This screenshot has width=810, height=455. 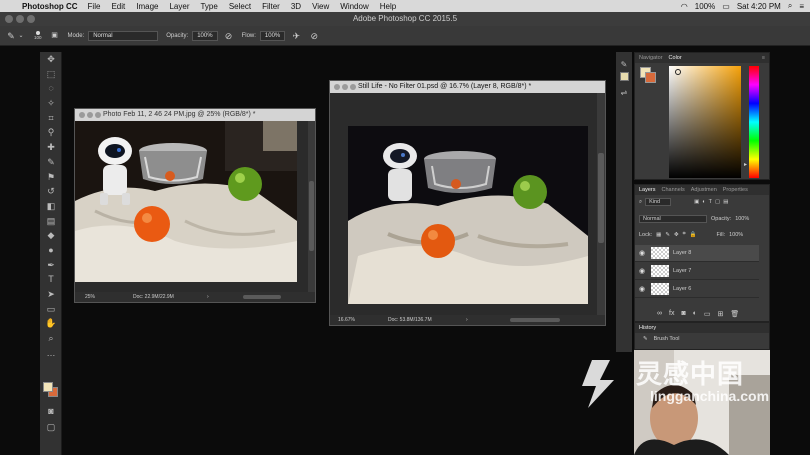 I want to click on minimize-window-button, so click(x=20, y=19).